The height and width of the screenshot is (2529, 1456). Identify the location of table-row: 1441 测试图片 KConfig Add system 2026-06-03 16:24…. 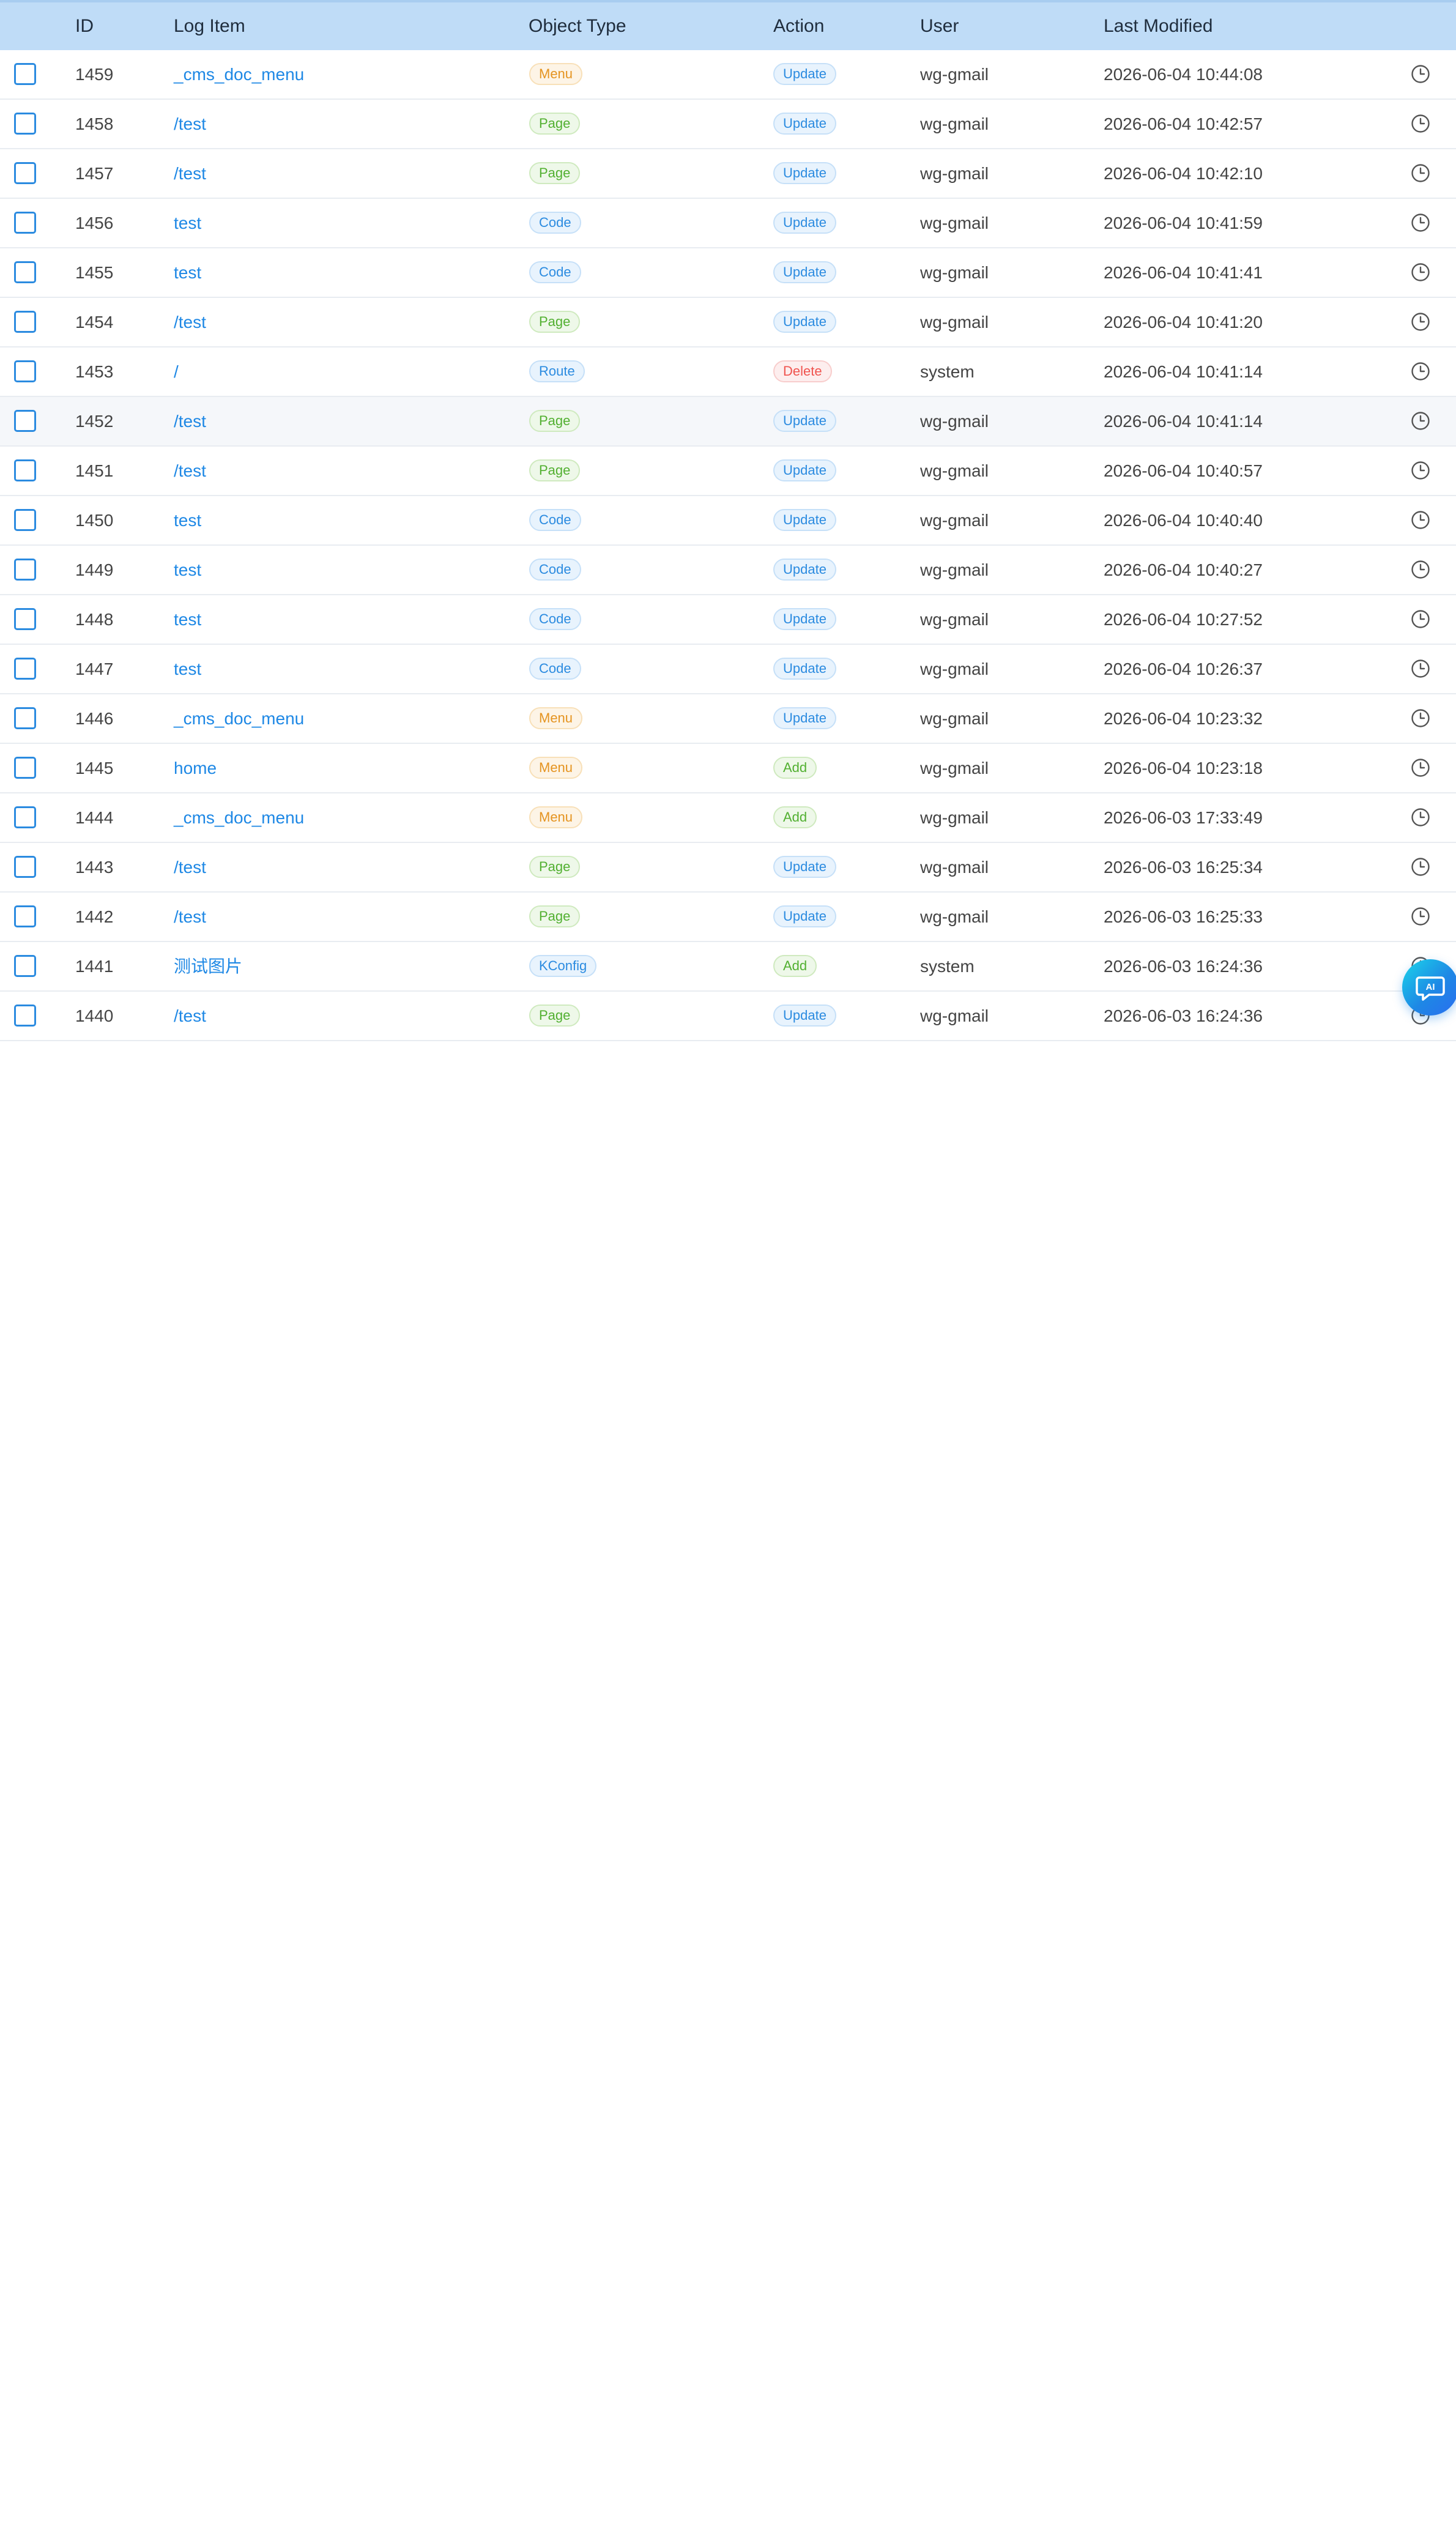
(728, 967).